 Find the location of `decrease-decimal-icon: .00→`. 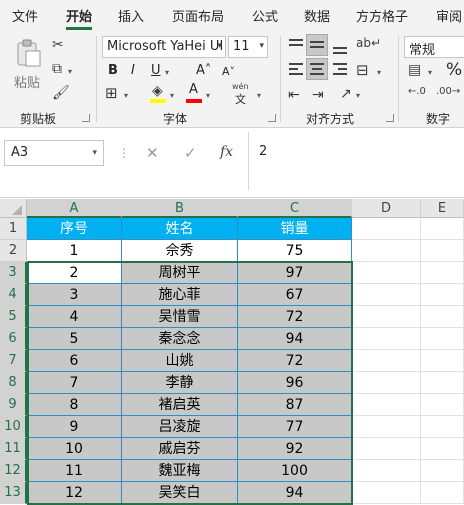

decrease-decimal-icon: .00→ is located at coordinates (448, 92).